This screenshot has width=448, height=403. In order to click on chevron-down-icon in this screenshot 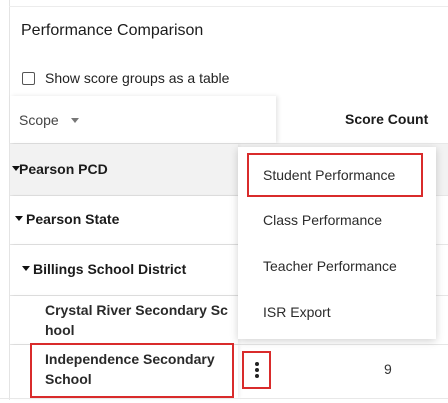, I will do `click(75, 120)`.